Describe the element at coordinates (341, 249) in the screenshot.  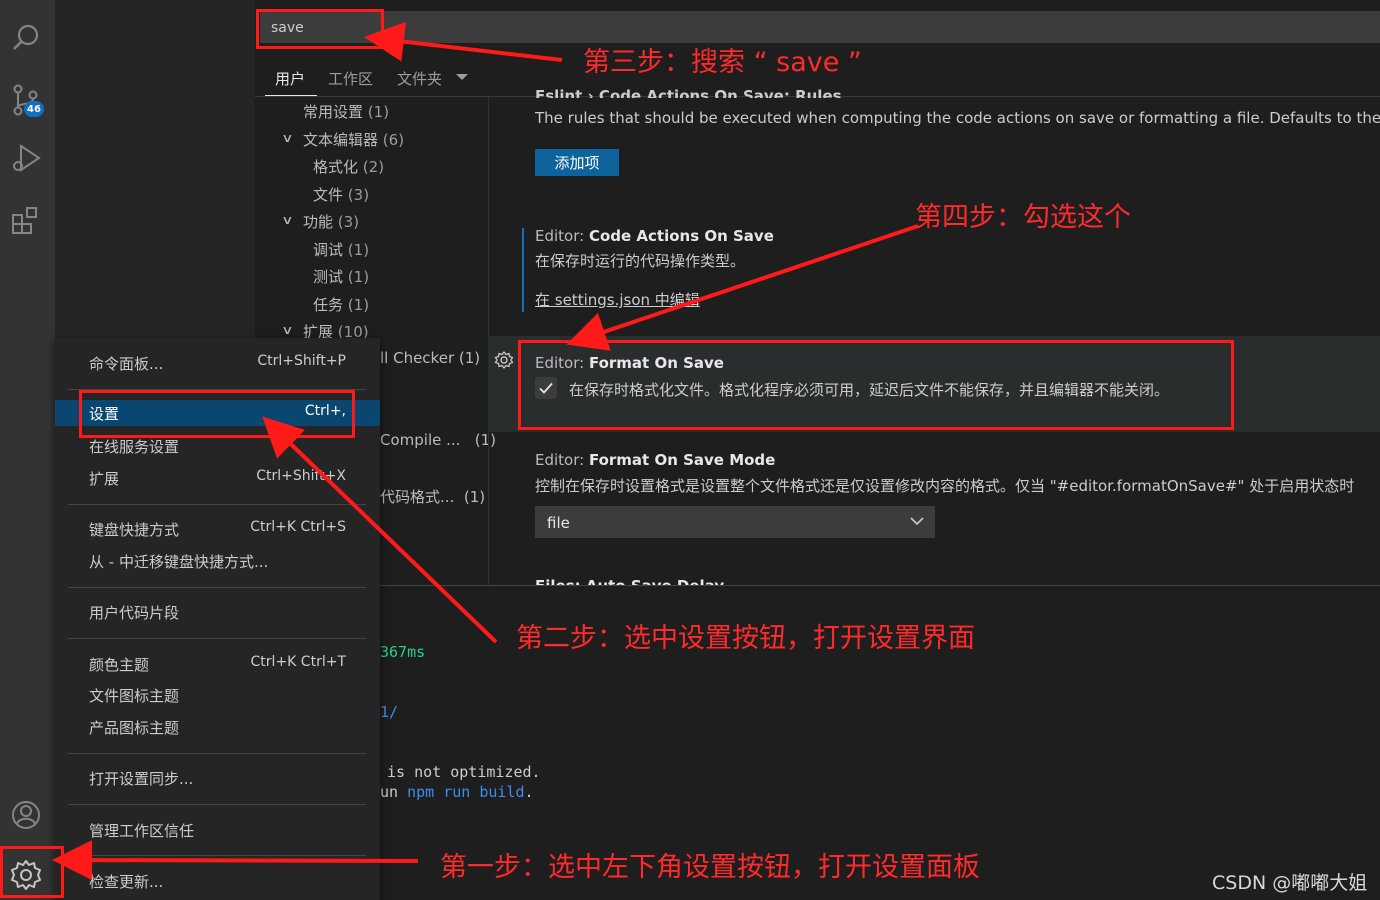
I see `toc-item-debug: 调试 (1)` at that location.